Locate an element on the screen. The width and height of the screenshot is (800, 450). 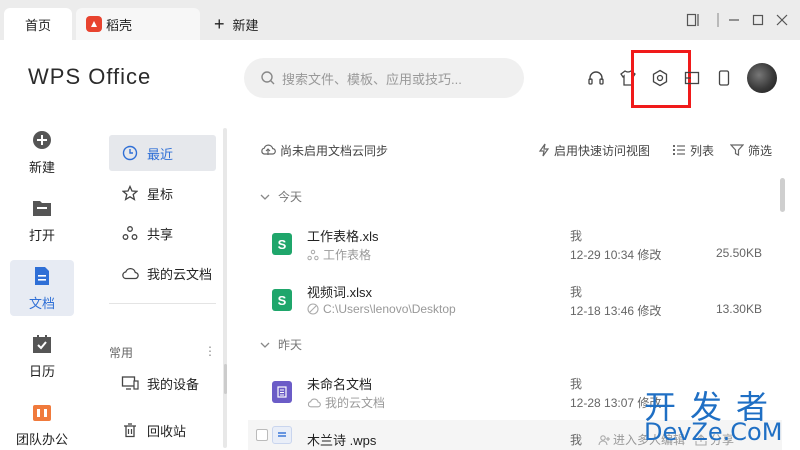
multi-edit-button: 进入多人编辑 is located at coordinates (641, 439).